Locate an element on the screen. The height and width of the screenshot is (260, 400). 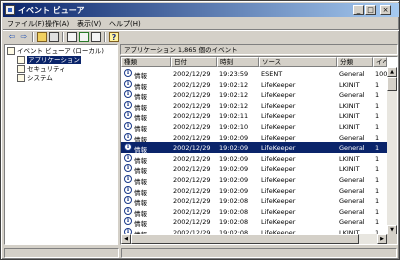
table-row: i 情報 2002/12/29 19:02:12 LifeKeeper General 1 is located at coordinates (254, 95).